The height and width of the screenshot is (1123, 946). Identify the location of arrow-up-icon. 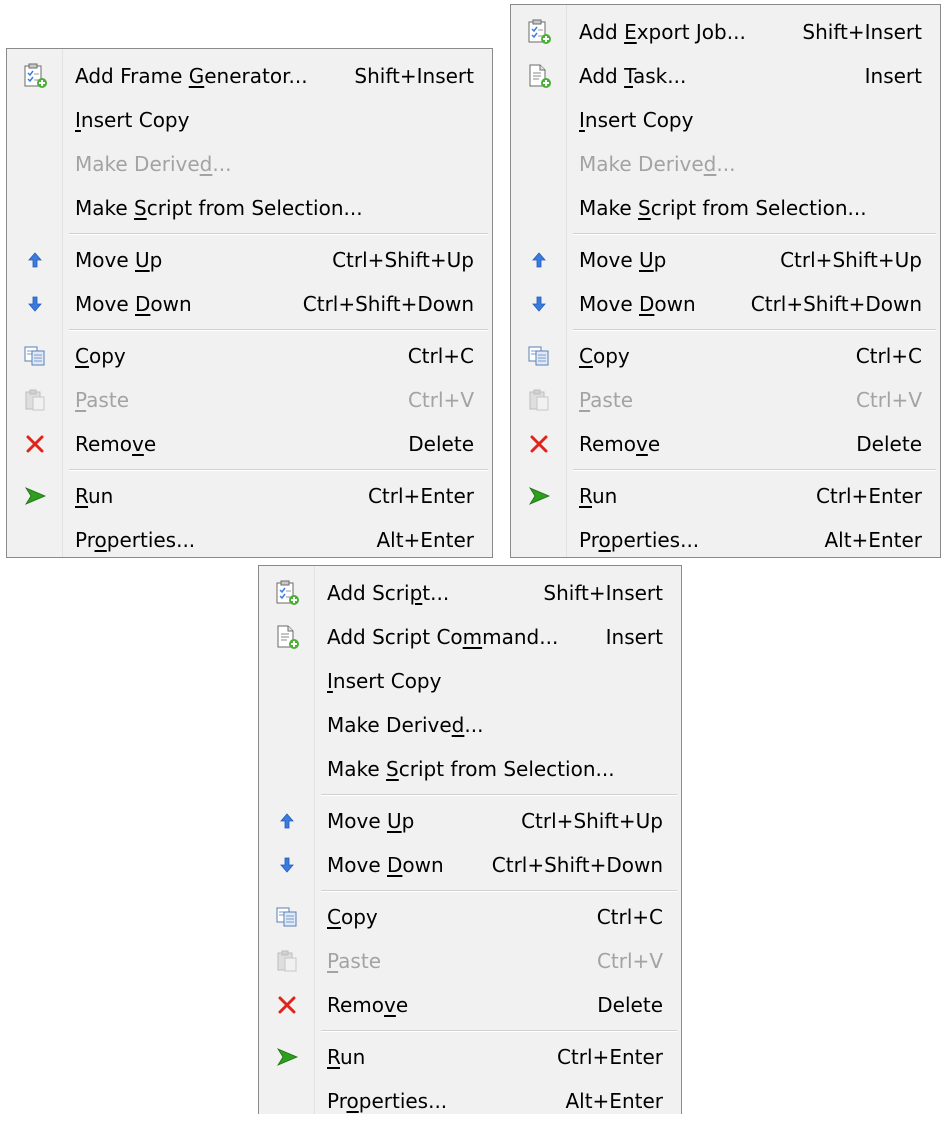
(539, 260).